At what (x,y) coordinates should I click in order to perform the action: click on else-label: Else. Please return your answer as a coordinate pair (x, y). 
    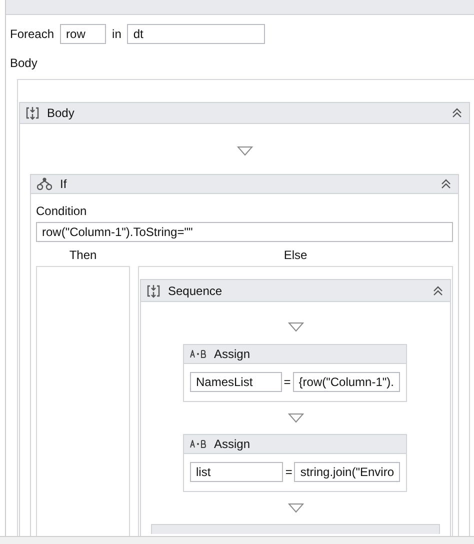
    Looking at the image, I should click on (295, 255).